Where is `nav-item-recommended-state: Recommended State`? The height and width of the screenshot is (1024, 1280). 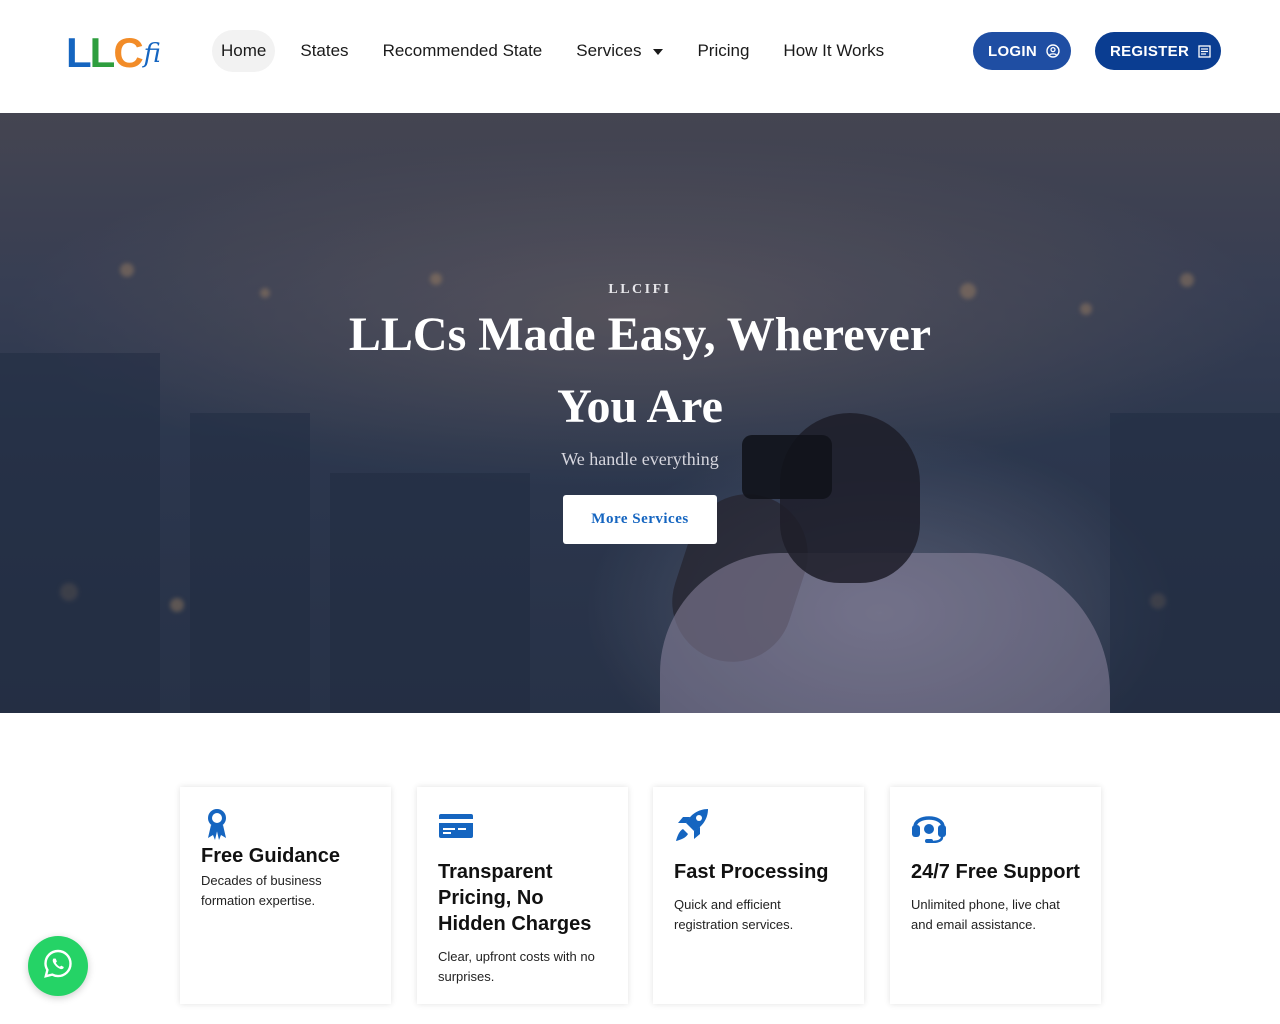
nav-item-recommended-state: Recommended State is located at coordinates (463, 51).